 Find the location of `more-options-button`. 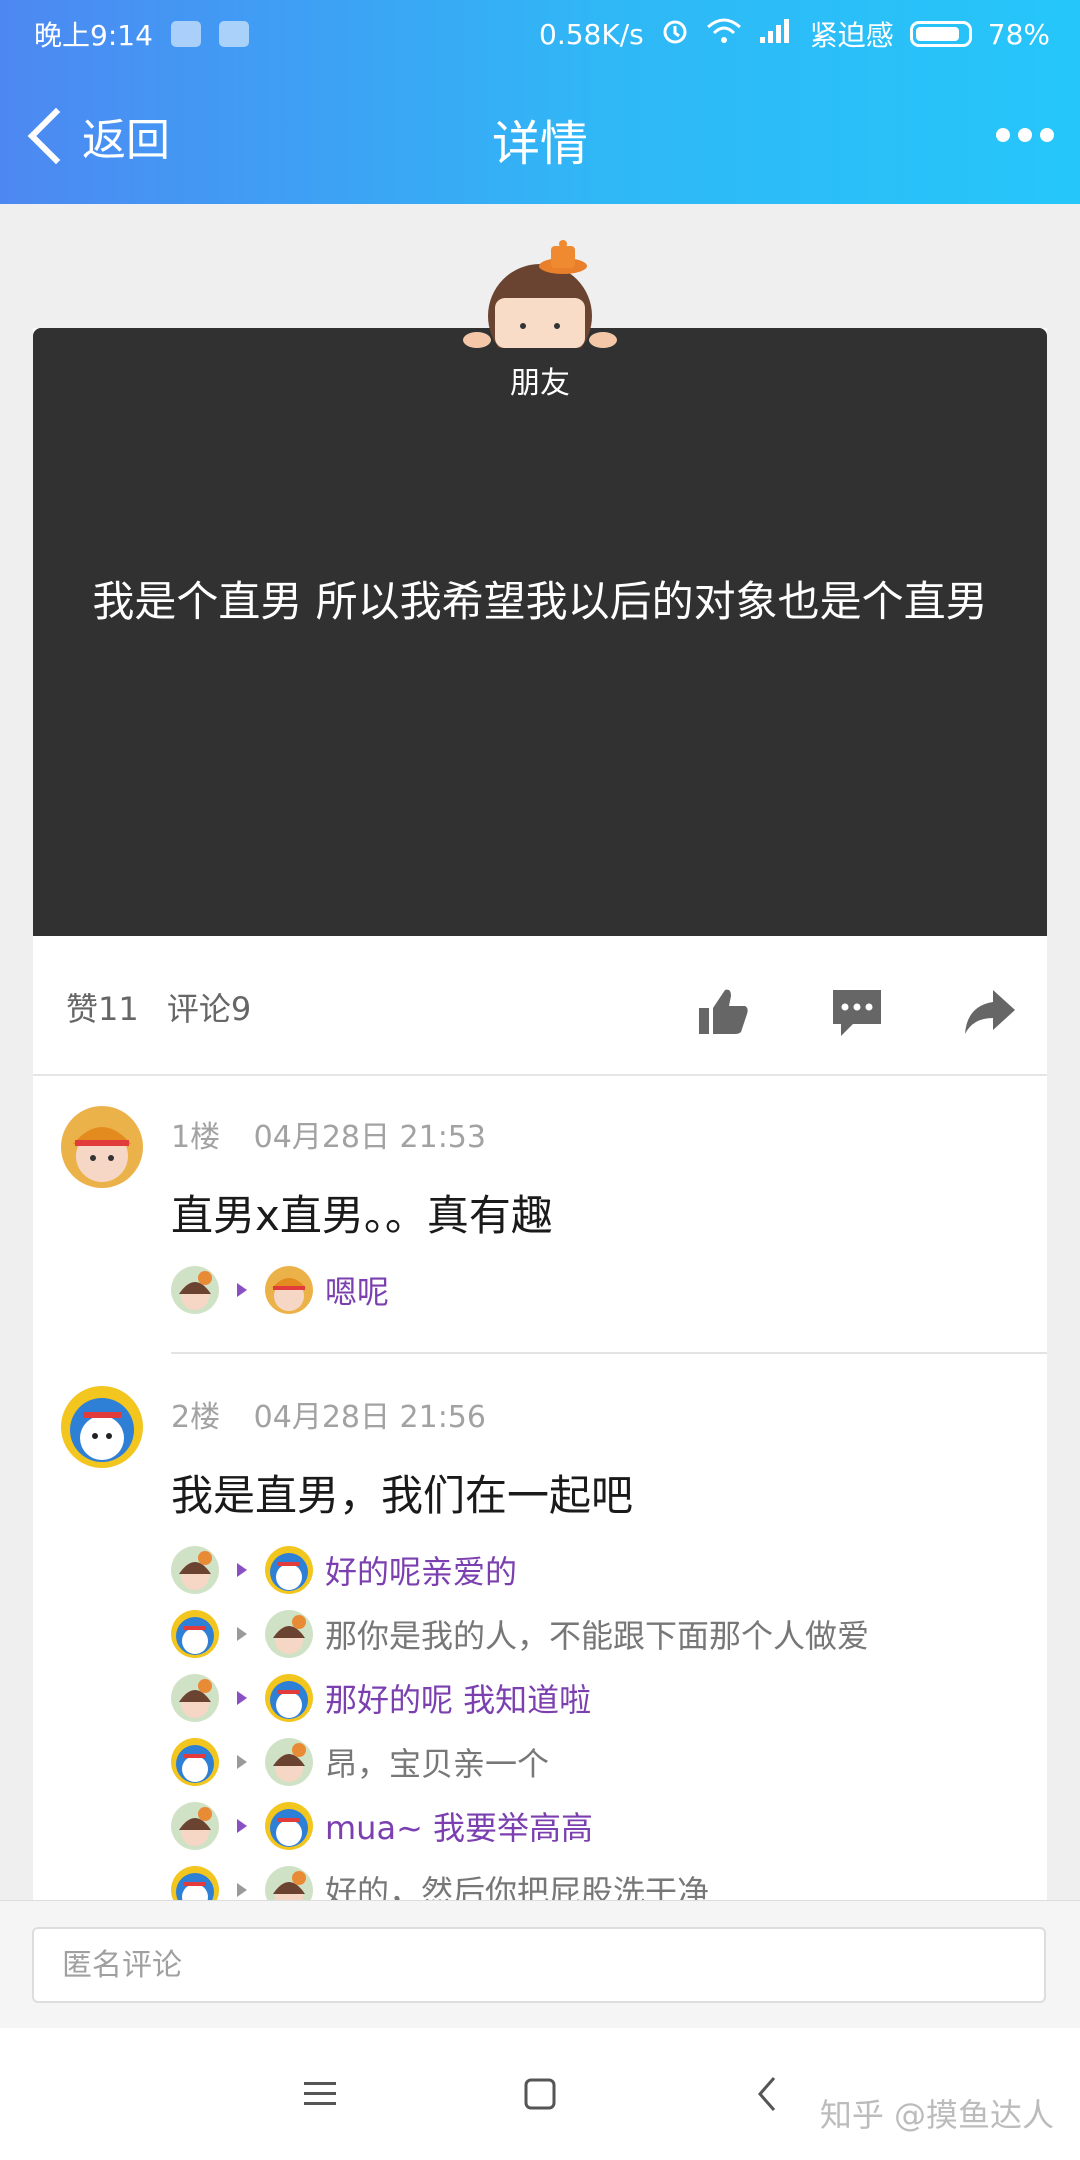

more-options-button is located at coordinates (1025, 135).